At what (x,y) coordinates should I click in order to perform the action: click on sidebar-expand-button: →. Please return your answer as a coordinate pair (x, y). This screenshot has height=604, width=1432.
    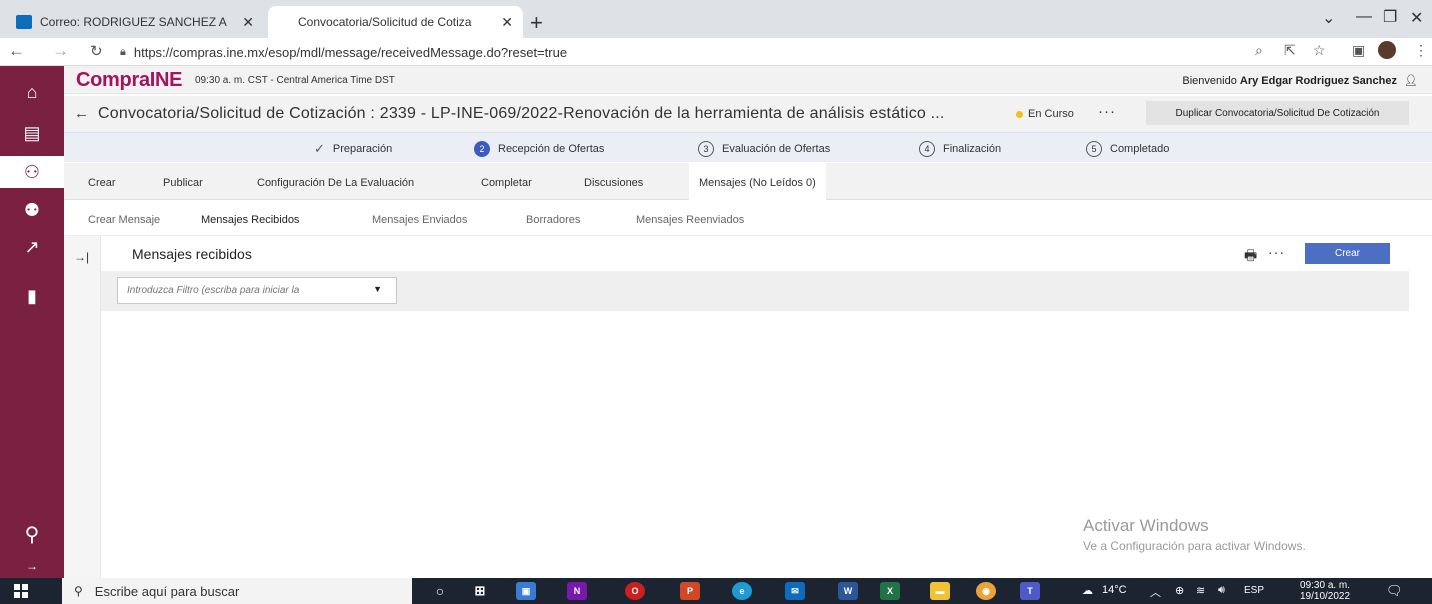
    Looking at the image, I should click on (32, 566).